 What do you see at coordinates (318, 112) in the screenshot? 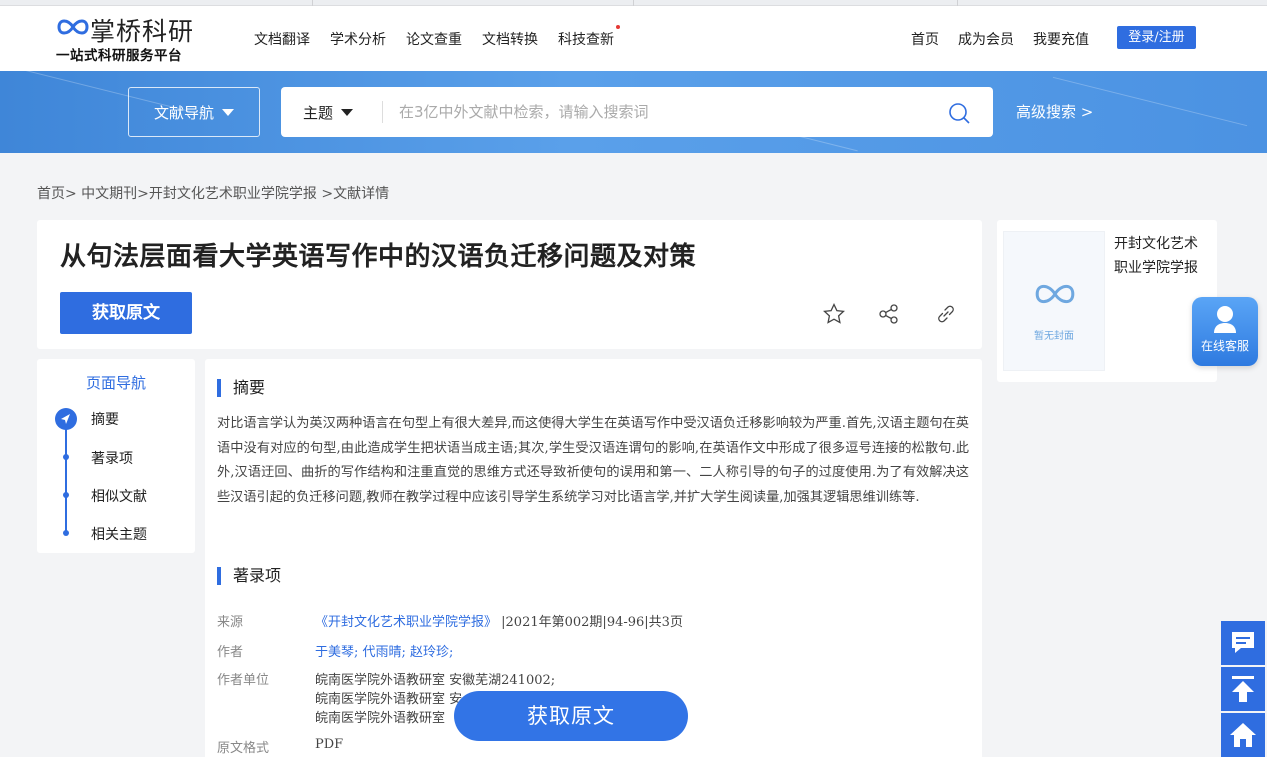
I see `search-type-label: 主题` at bounding box center [318, 112].